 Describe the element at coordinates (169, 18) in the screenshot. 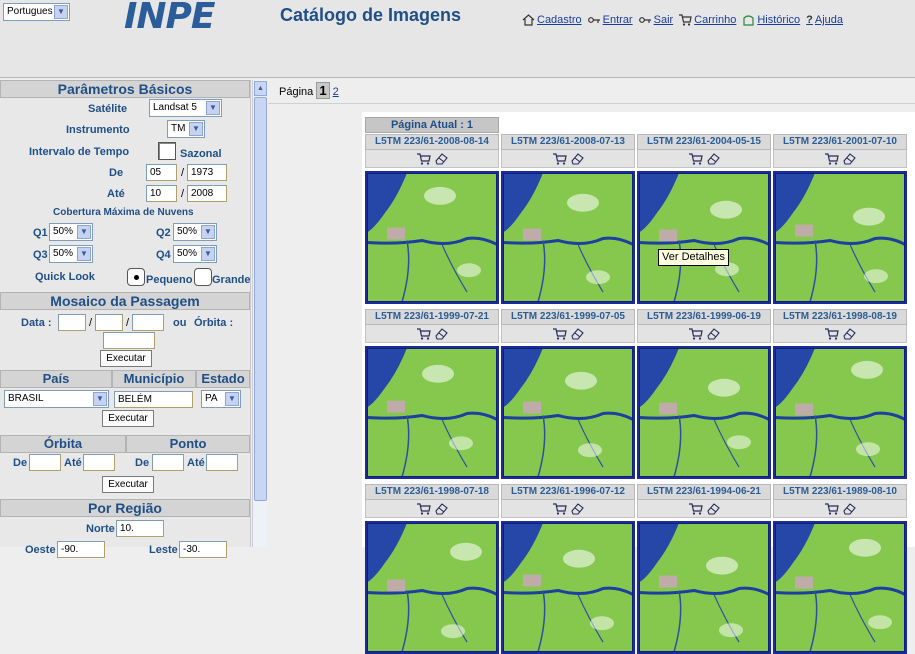

I see `inpe-logo: INPE` at that location.